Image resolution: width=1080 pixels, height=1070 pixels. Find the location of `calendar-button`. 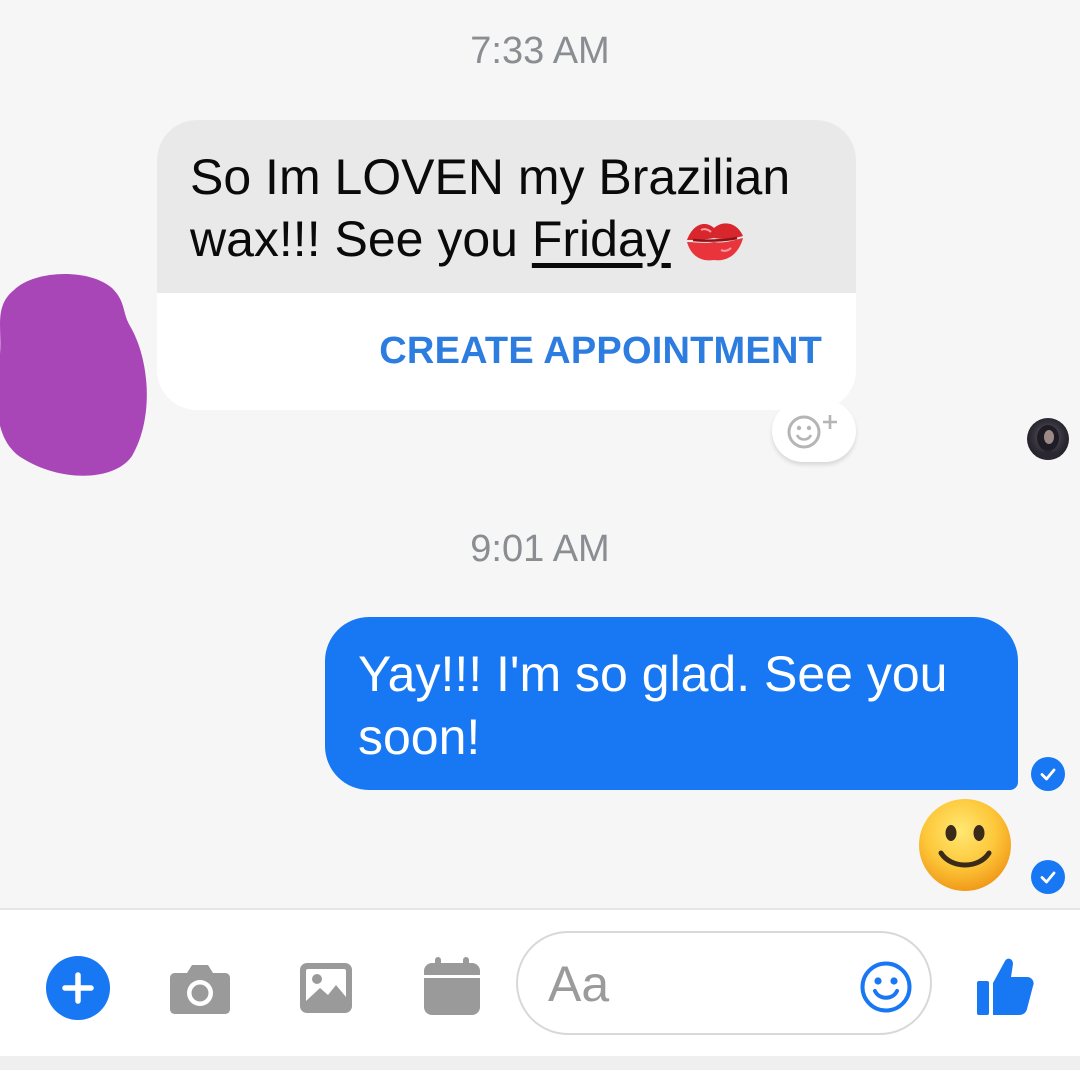

calendar-button is located at coordinates (452, 986).